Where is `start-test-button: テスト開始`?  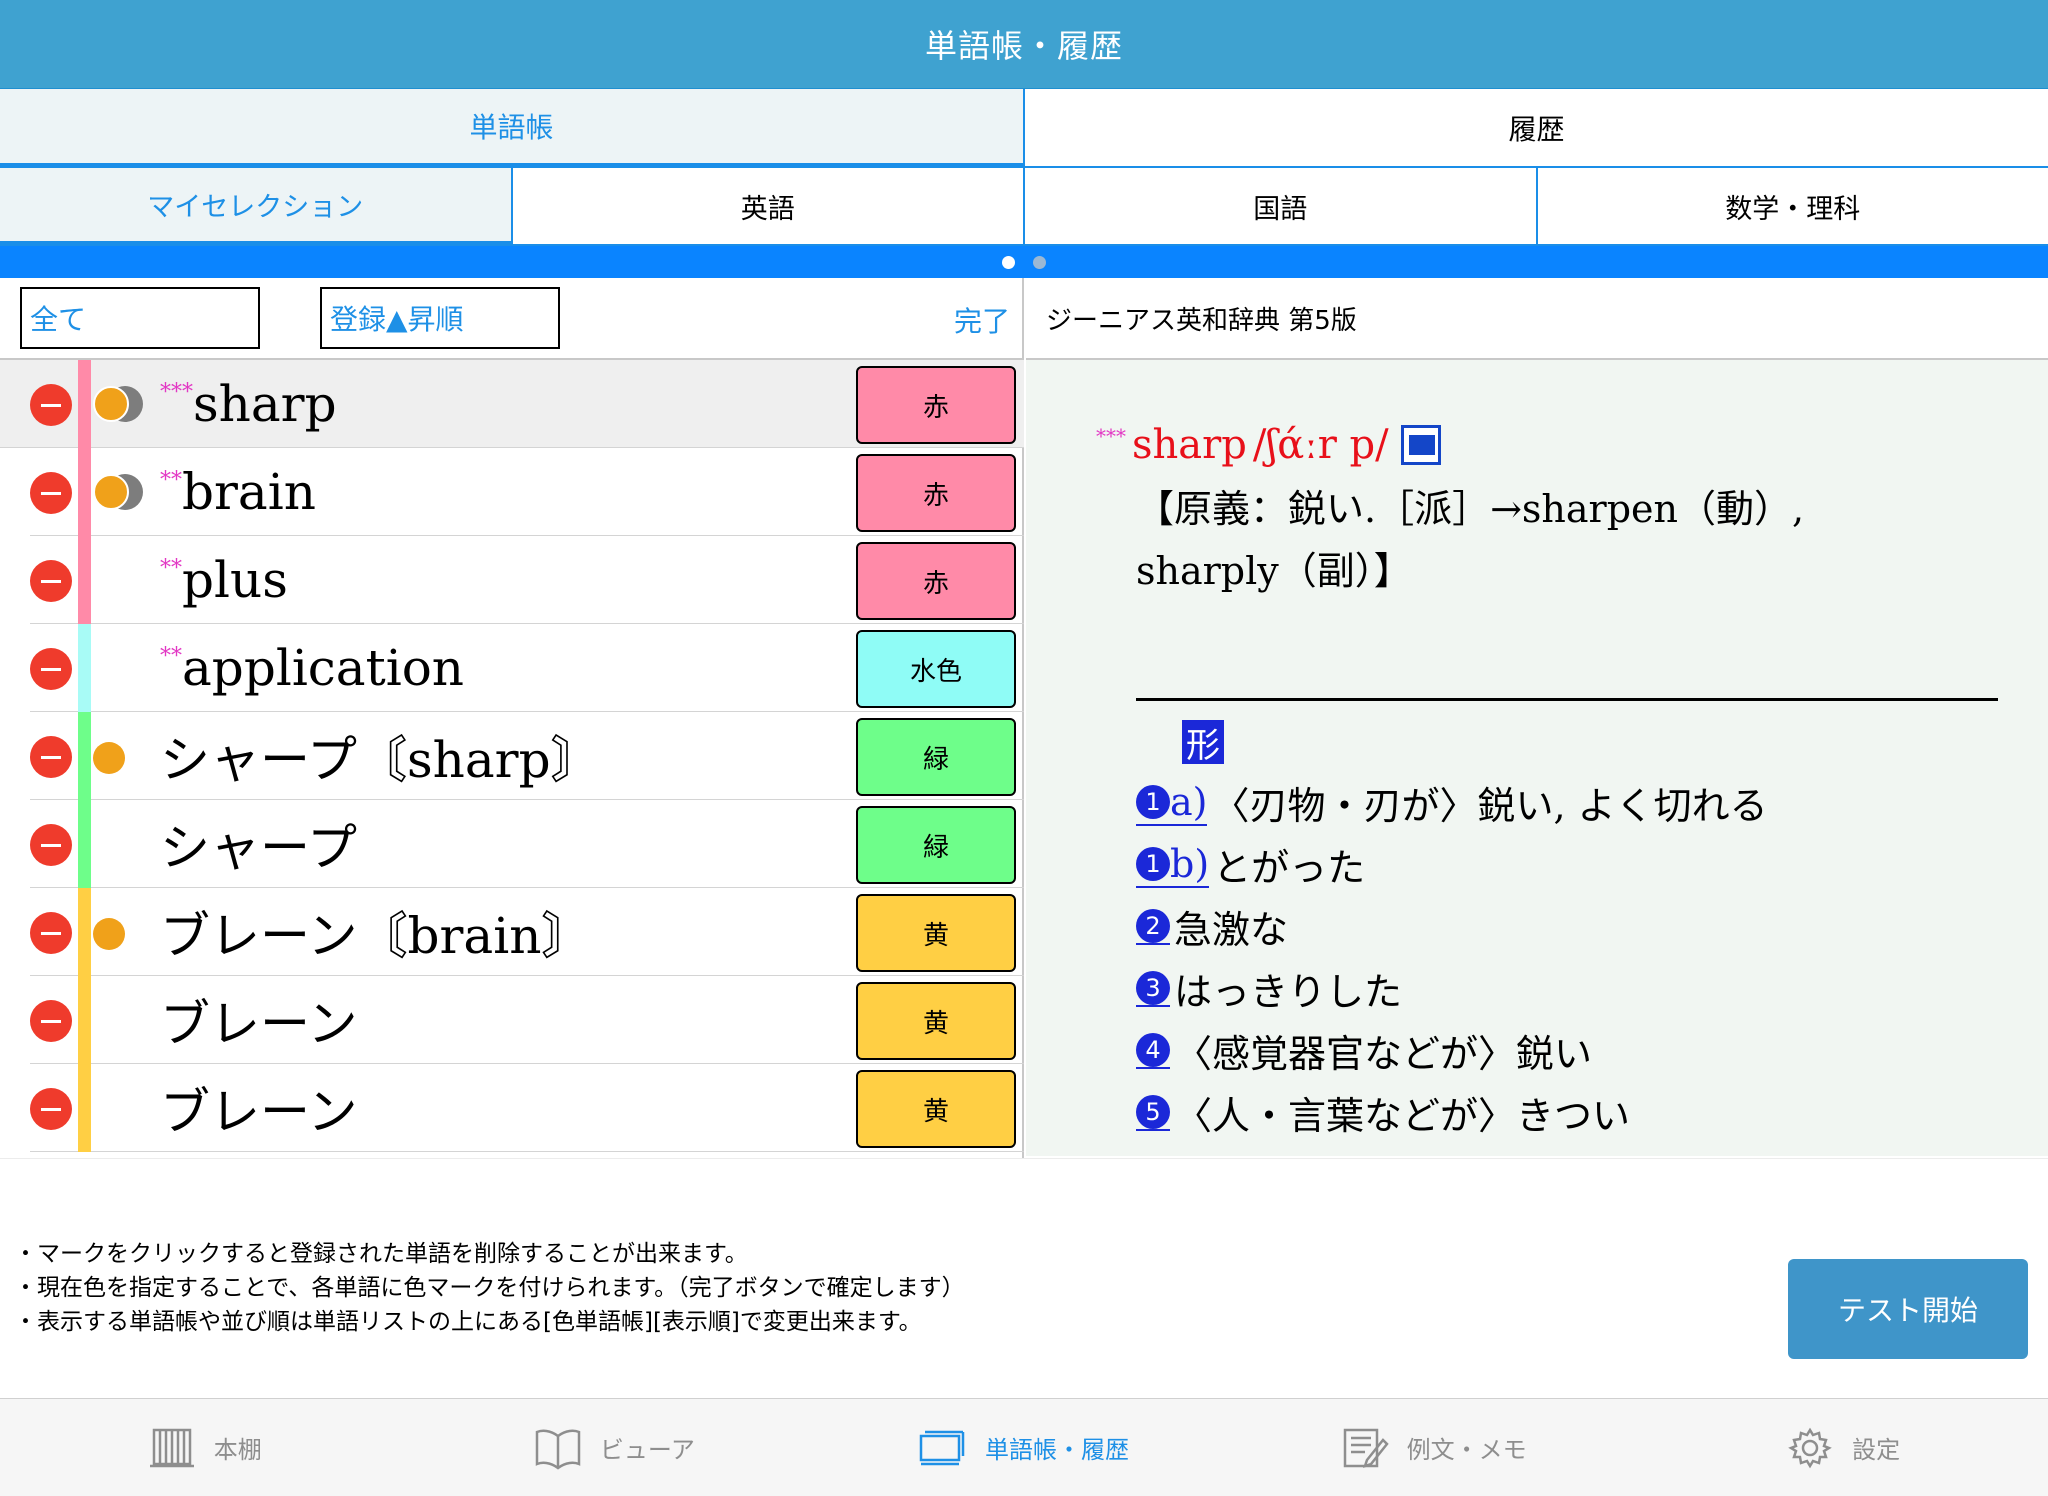 start-test-button: テスト開始 is located at coordinates (1908, 1309).